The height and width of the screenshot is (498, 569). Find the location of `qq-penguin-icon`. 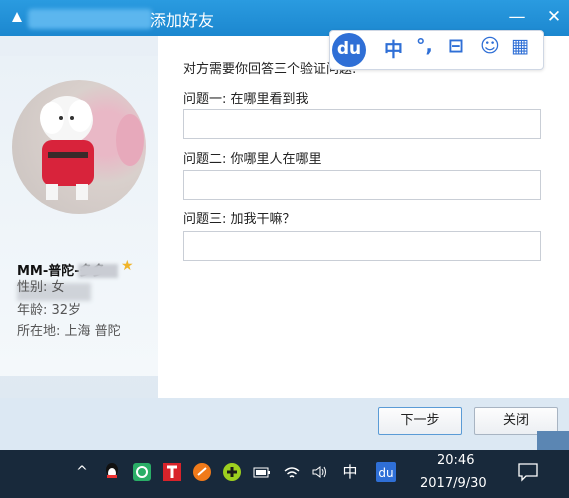

qq-penguin-icon is located at coordinates (112, 472).